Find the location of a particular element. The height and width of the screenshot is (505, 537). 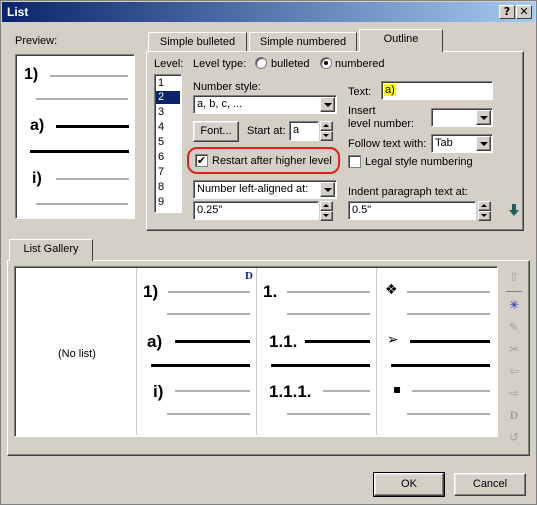

gallery-cell-paren: D 1) a) i) is located at coordinates (196, 351).